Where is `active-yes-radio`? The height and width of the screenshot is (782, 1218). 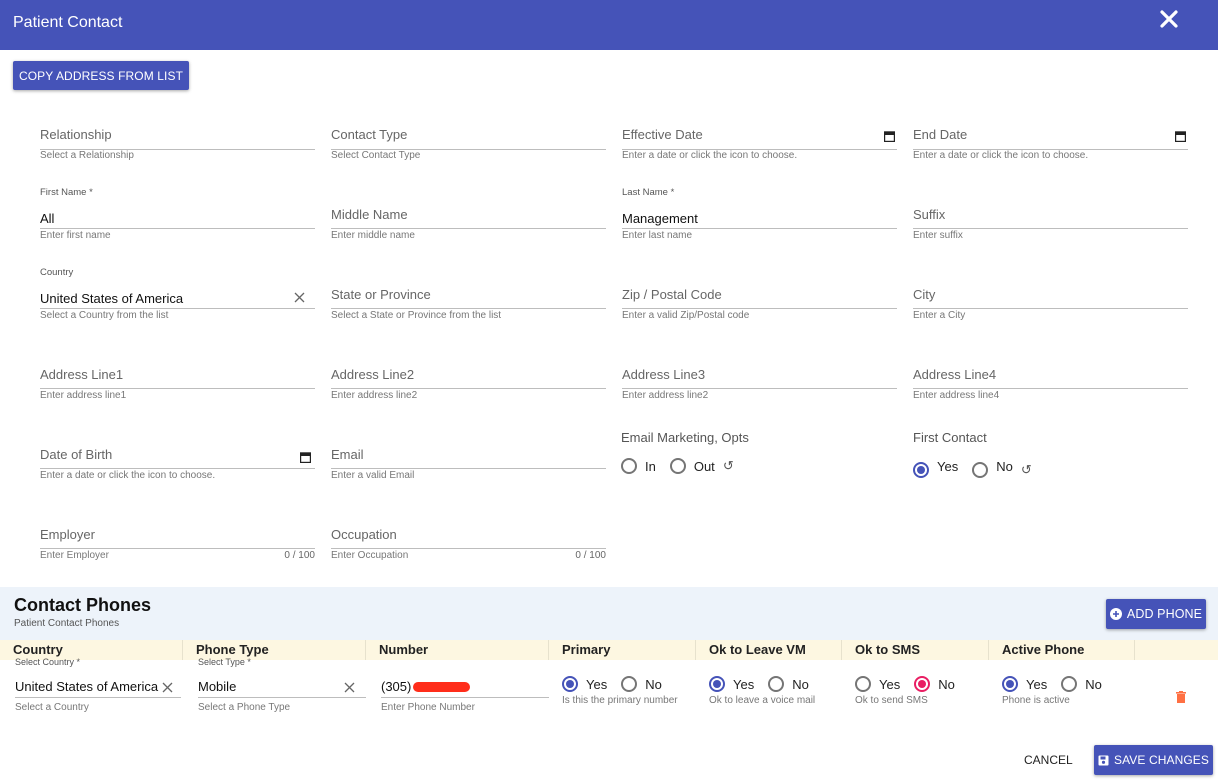 active-yes-radio is located at coordinates (1010, 684).